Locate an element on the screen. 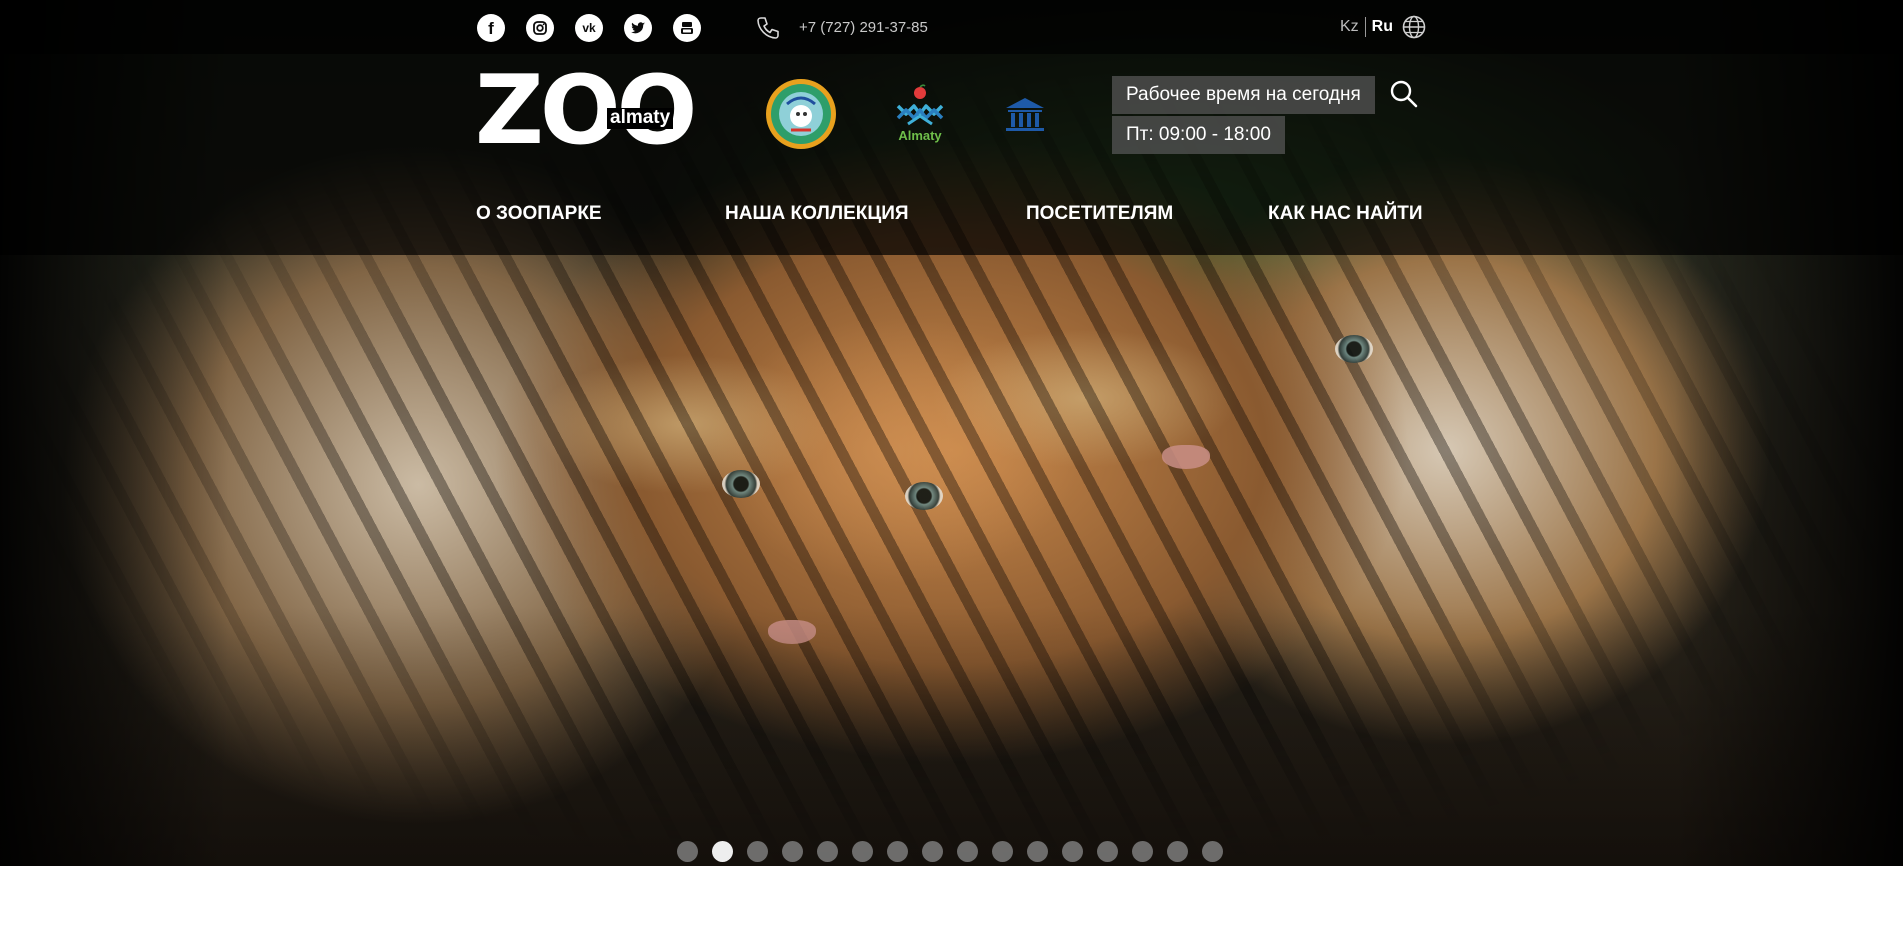 This screenshot has height=925, width=1903. globe-icon is located at coordinates (1414, 27).